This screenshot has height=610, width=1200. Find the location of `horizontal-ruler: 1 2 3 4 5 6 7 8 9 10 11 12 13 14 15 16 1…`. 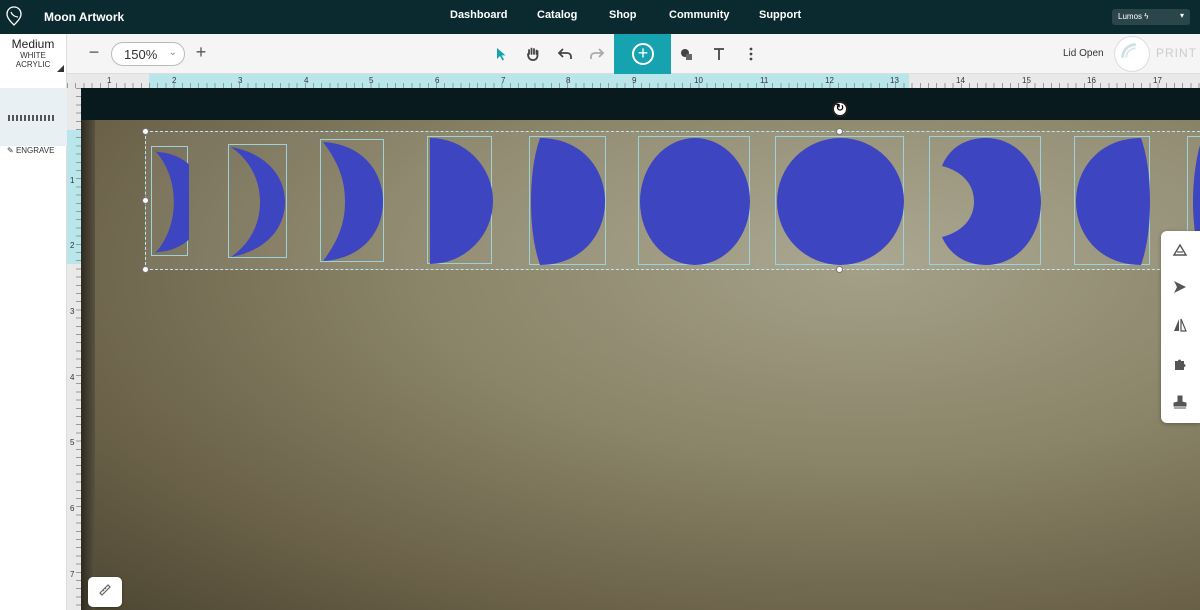

horizontal-ruler: 1 2 3 4 5 6 7 8 9 10 11 12 13 14 15 16 1… is located at coordinates (633, 81).